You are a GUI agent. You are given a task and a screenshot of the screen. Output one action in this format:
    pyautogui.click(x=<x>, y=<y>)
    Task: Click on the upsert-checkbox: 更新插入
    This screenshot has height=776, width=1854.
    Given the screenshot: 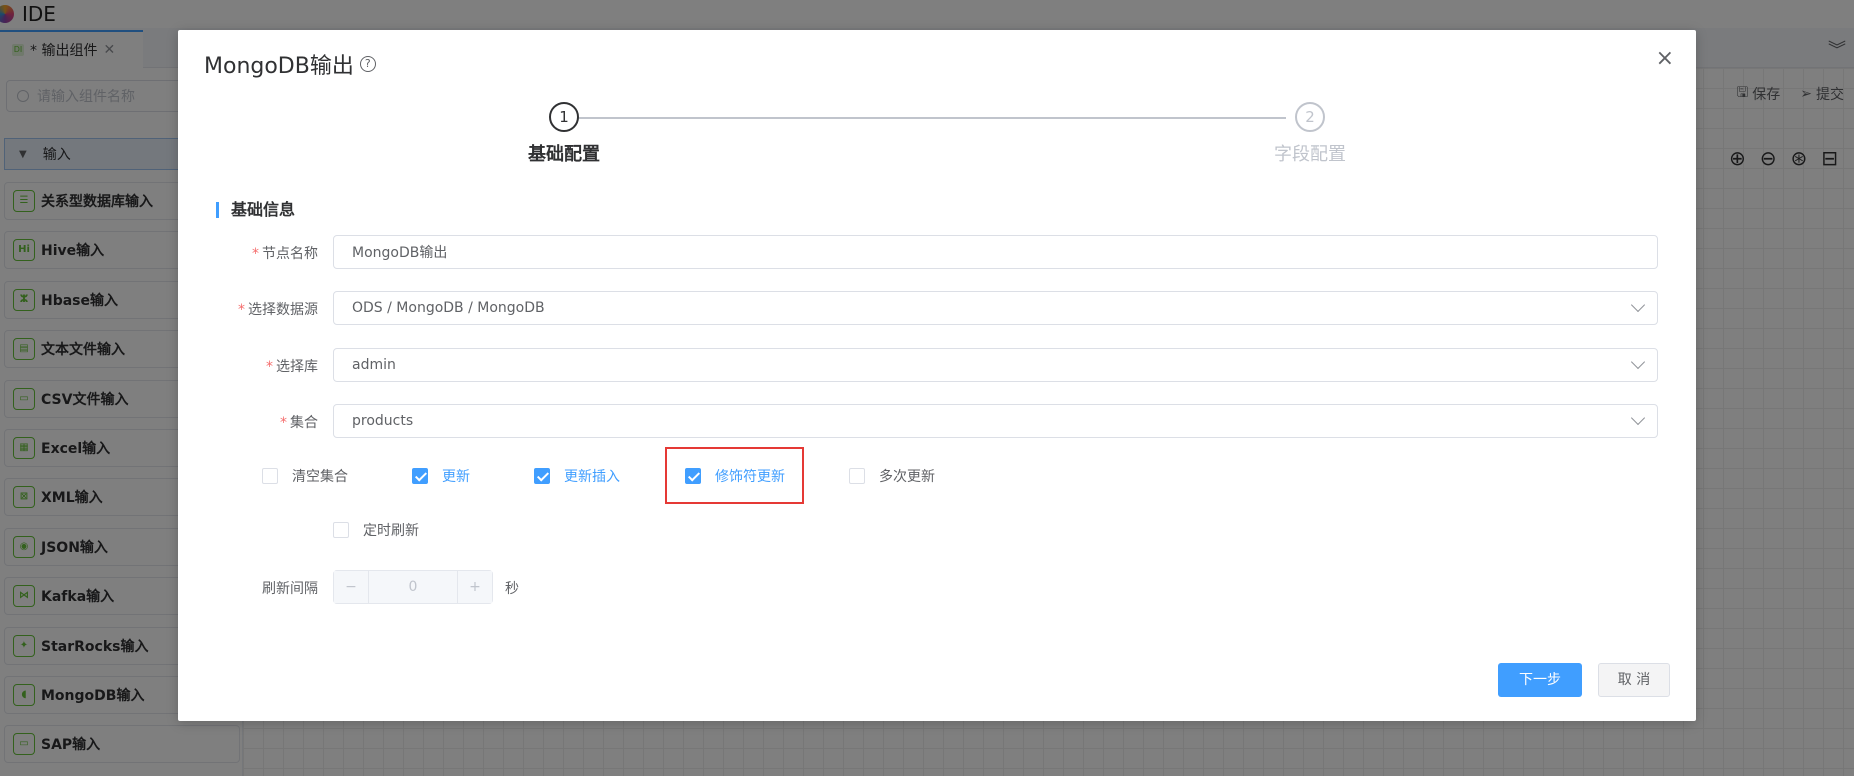 What is the action you would take?
    pyautogui.click(x=577, y=476)
    